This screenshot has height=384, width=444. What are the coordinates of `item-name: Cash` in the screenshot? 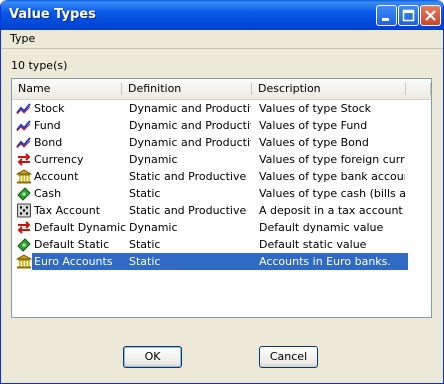 It's located at (48, 193).